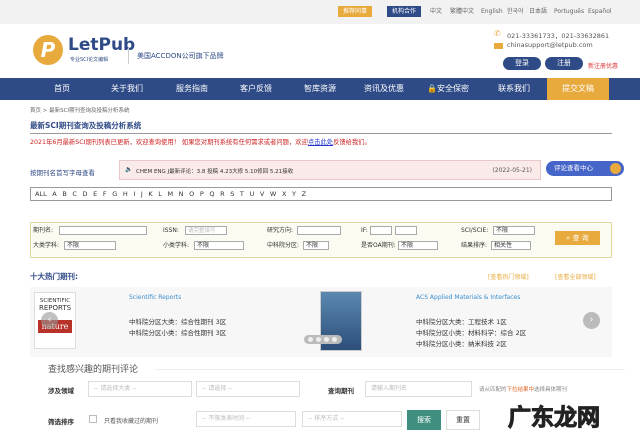 Image resolution: width=640 pixels, height=447 pixels. Describe the element at coordinates (191, 194) in the screenshot. I see `letter-o: O` at that location.